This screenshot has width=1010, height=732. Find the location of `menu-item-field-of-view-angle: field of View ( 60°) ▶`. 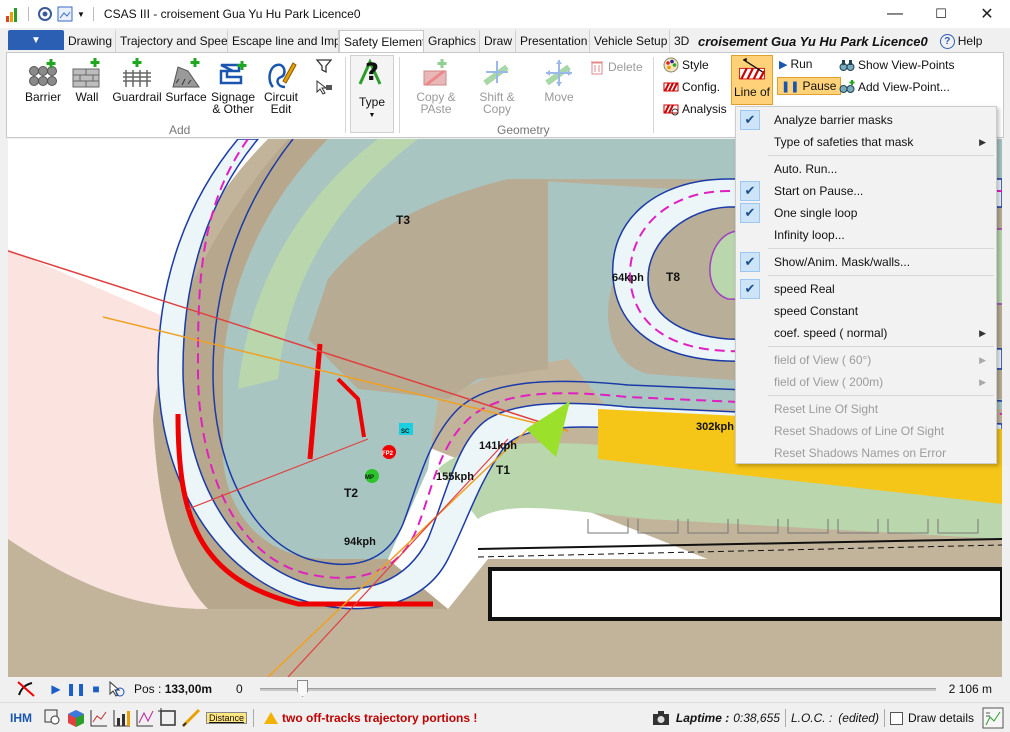

menu-item-field-of-view-angle: field of View ( 60°) ▶ is located at coordinates (866, 360).